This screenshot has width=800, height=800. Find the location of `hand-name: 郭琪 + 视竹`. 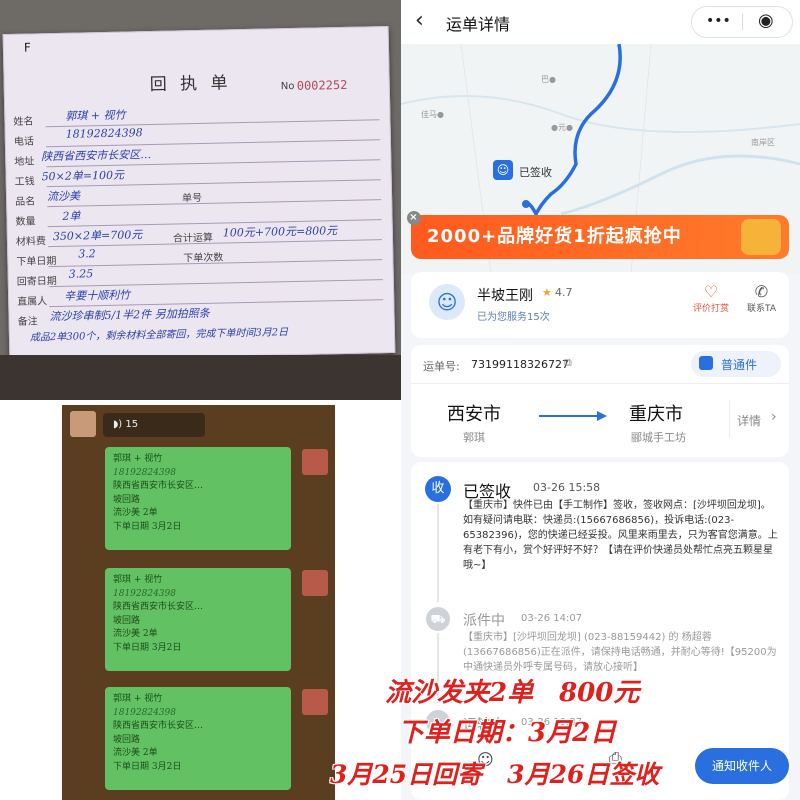

hand-name: 郭琪 + 视竹 is located at coordinates (95, 115).